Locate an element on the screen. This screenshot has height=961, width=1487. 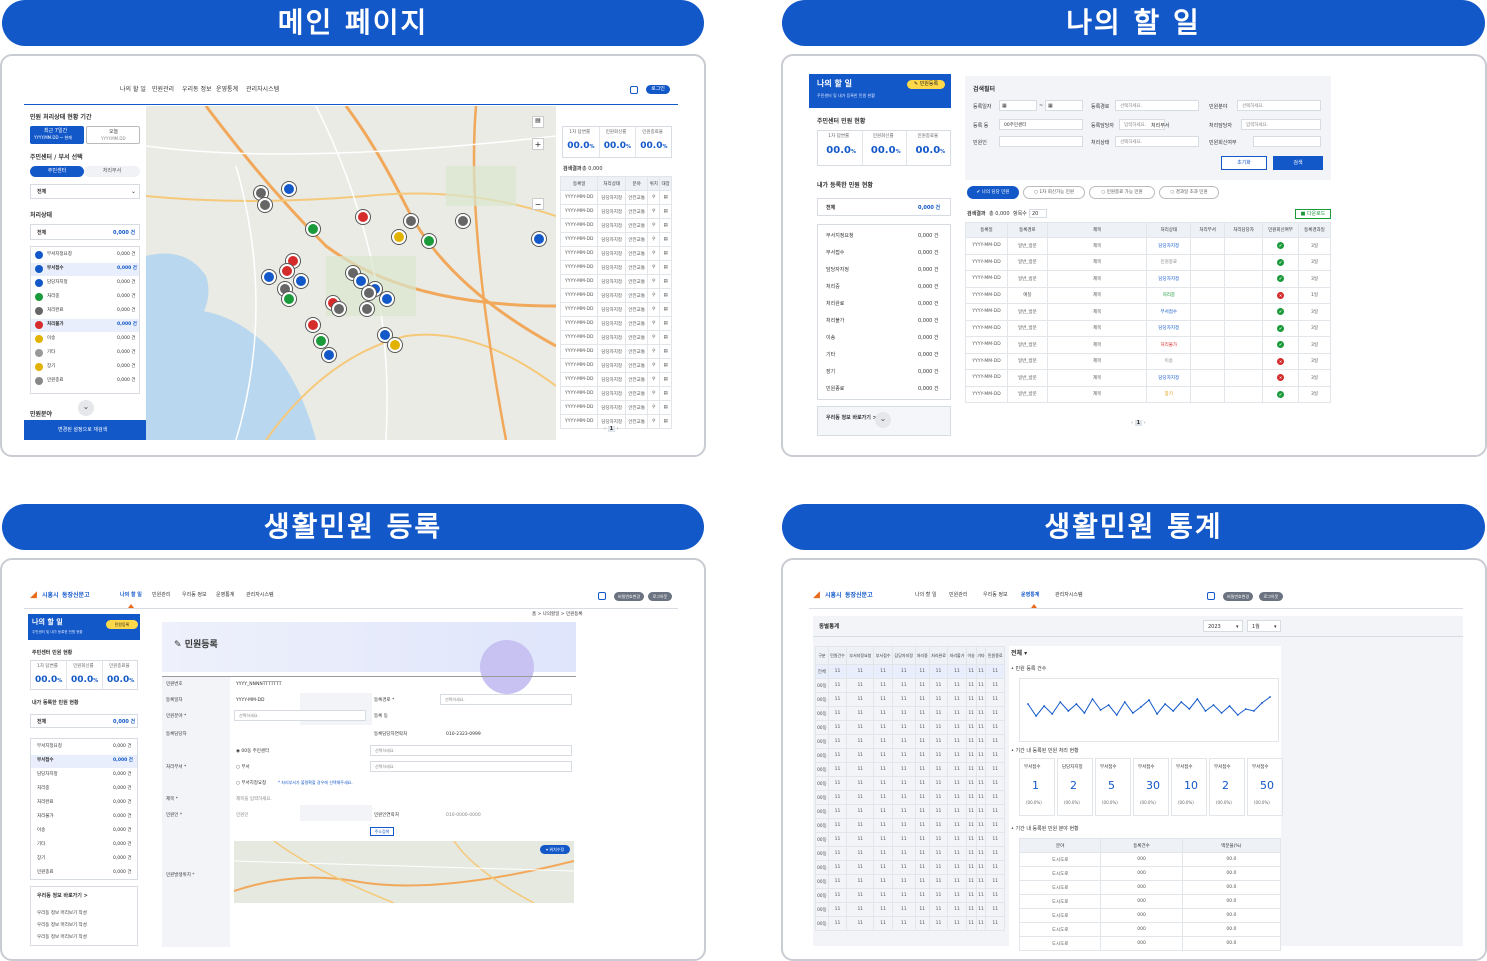
regdong-field: 00주민센터 is located at coordinates (1041, 124).